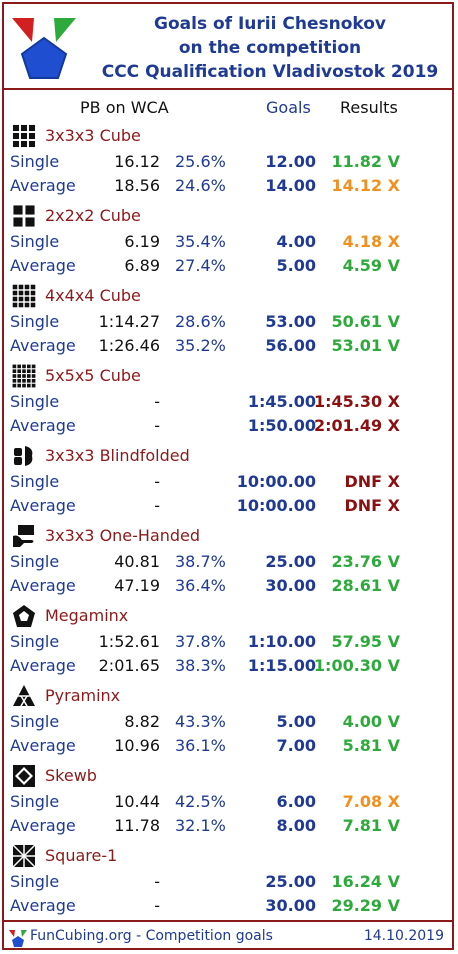 The height and width of the screenshot is (954, 458). Describe the element at coordinates (228, 536) in the screenshot. I see `event-header: 3x3x3 One-Handed` at that location.